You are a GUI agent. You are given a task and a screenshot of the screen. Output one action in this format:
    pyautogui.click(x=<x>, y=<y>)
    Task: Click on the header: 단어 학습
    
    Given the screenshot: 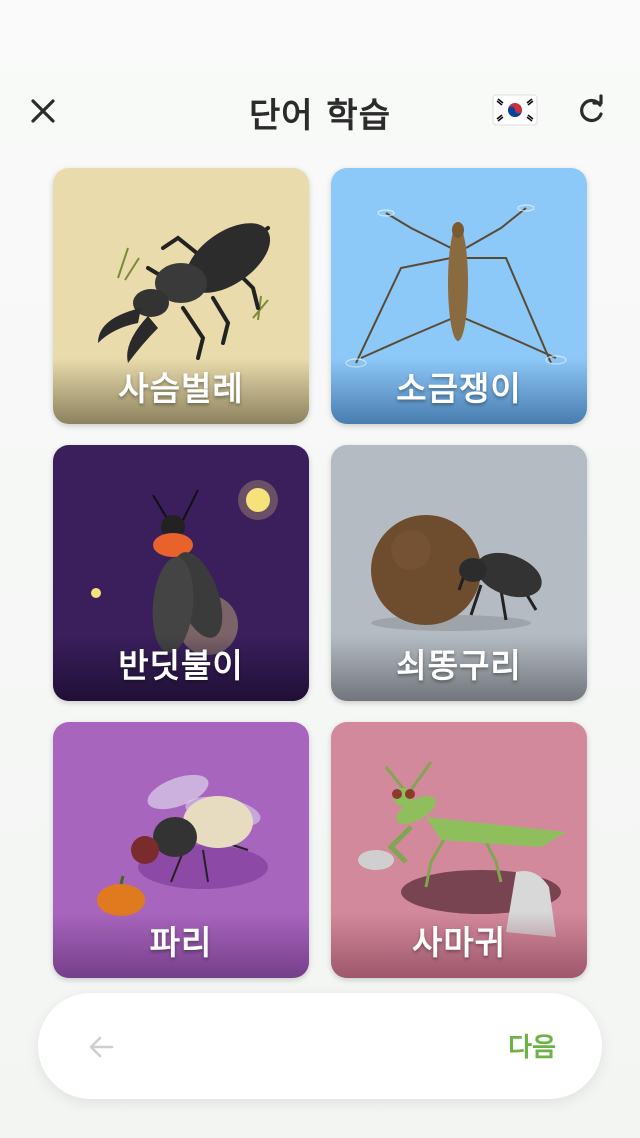 What is the action you would take?
    pyautogui.click(x=320, y=110)
    